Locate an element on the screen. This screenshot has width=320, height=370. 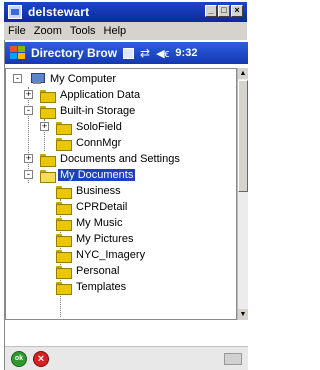
window-title-bar: delstewart _ □ × is located at coordinates (125, 12).